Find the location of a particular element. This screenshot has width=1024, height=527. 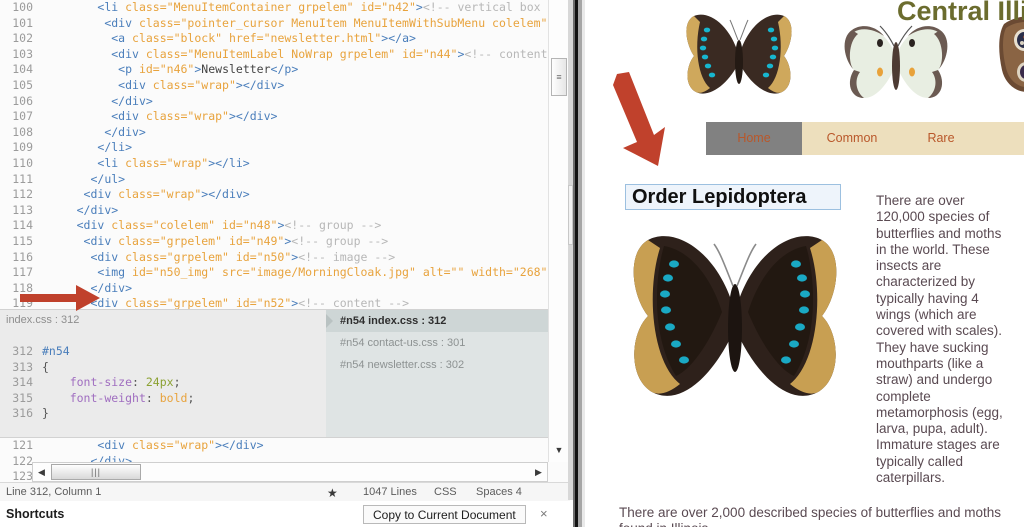

bookmark-star-icon: ★ is located at coordinates (332, 493).